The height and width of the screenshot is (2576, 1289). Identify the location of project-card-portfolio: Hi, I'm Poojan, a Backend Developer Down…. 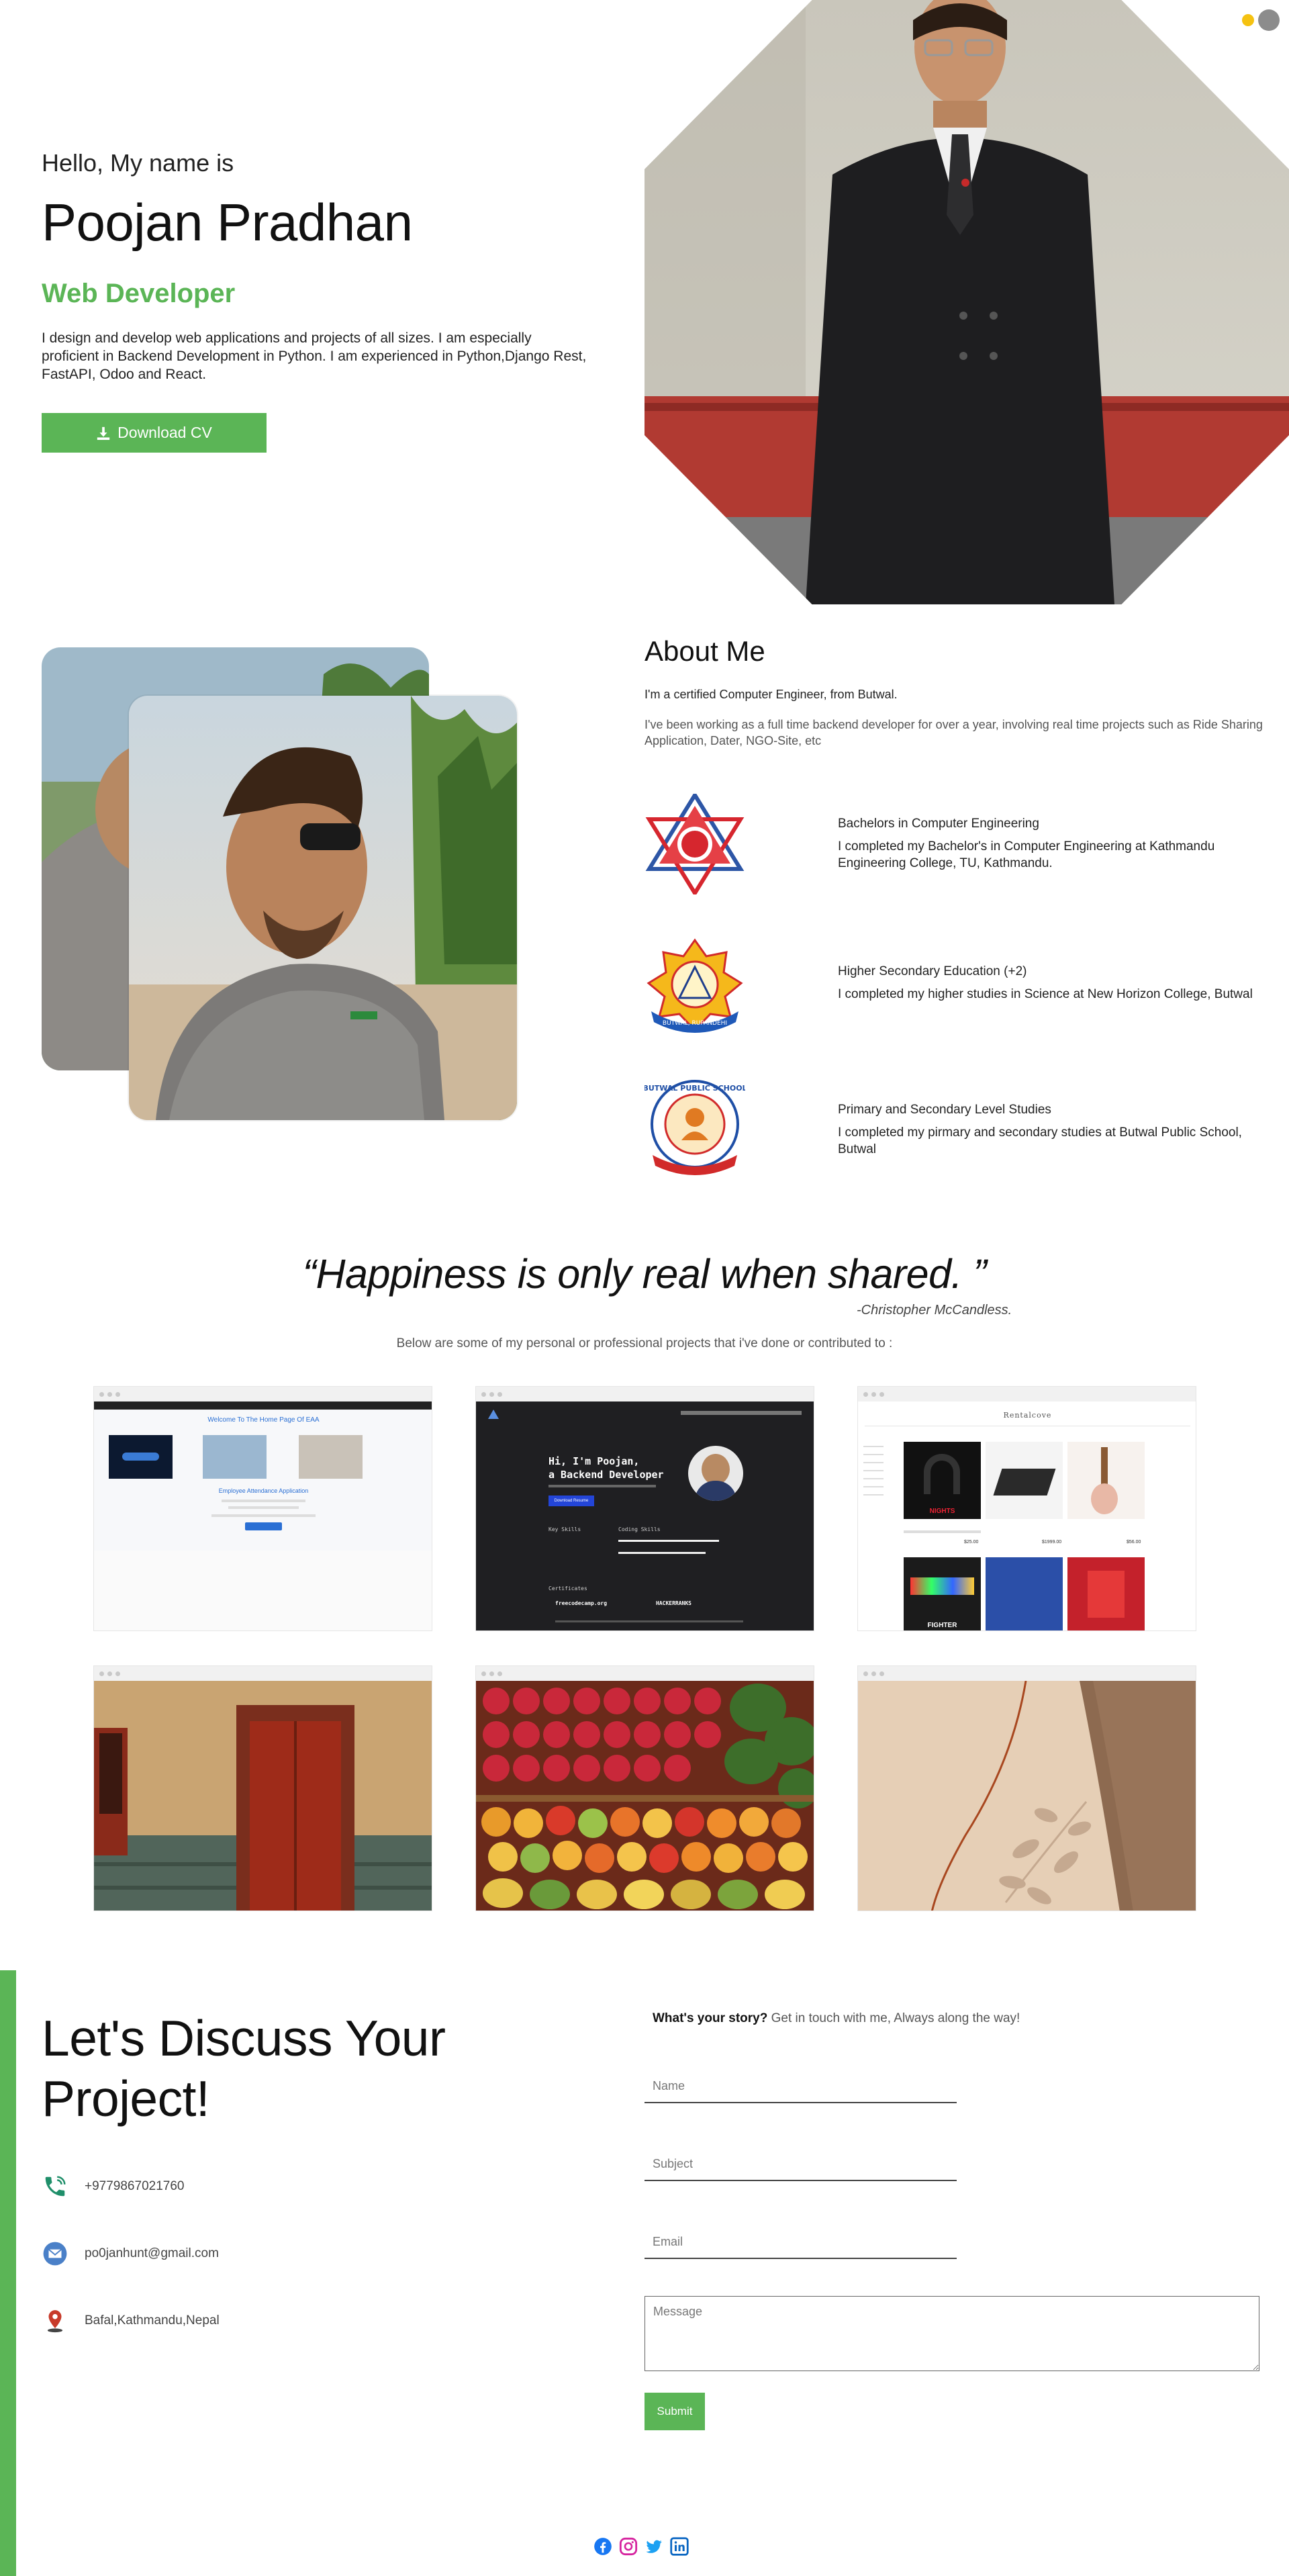
(644, 1508).